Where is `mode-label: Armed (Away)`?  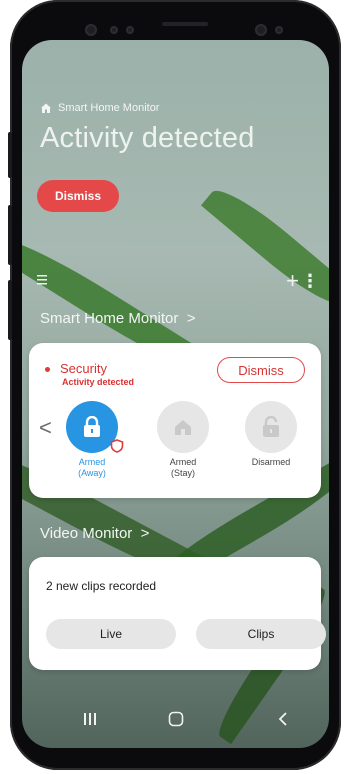 mode-label: Armed (Away) is located at coordinates (92, 468).